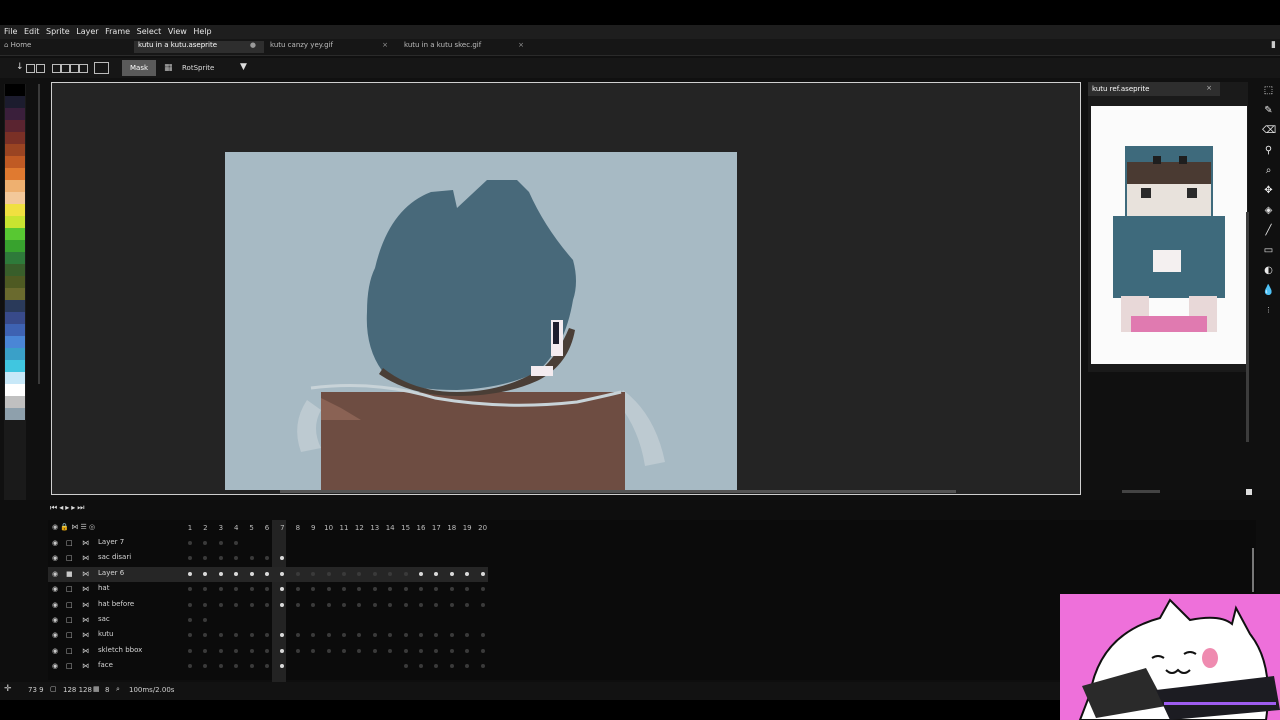  What do you see at coordinates (268, 543) in the screenshot?
I see `layer-row: ◉ □ ⋈ Layer 7` at bounding box center [268, 543].